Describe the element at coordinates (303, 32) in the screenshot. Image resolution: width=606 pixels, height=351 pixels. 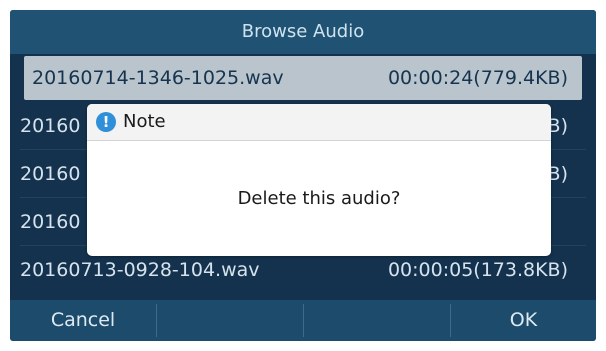
I see `screen-title: Browse Audio` at that location.